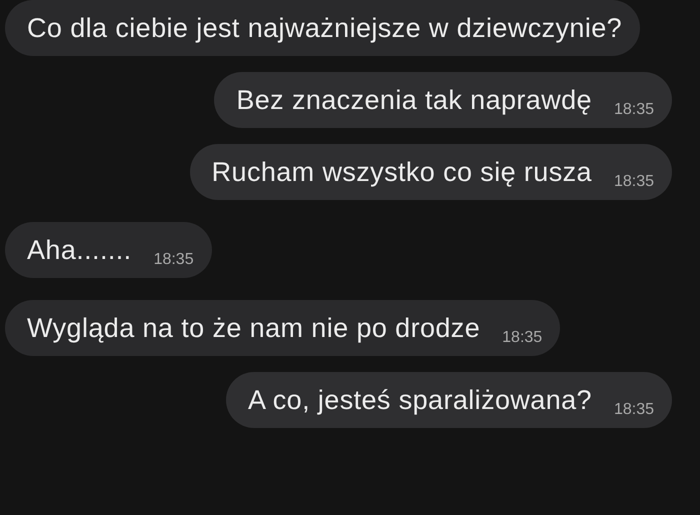  What do you see at coordinates (253, 328) in the screenshot?
I see `message-text: Wygląda na to że nam nie po drodze` at bounding box center [253, 328].